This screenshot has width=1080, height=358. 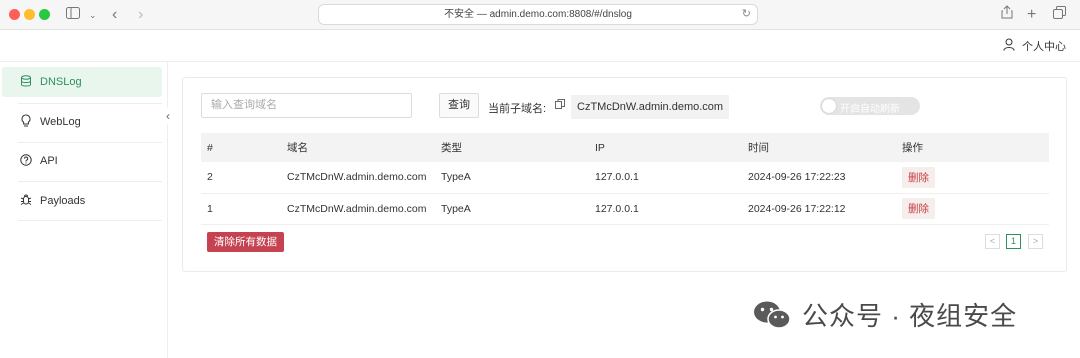 I want to click on lightbulb-icon, so click(x=26, y=122).